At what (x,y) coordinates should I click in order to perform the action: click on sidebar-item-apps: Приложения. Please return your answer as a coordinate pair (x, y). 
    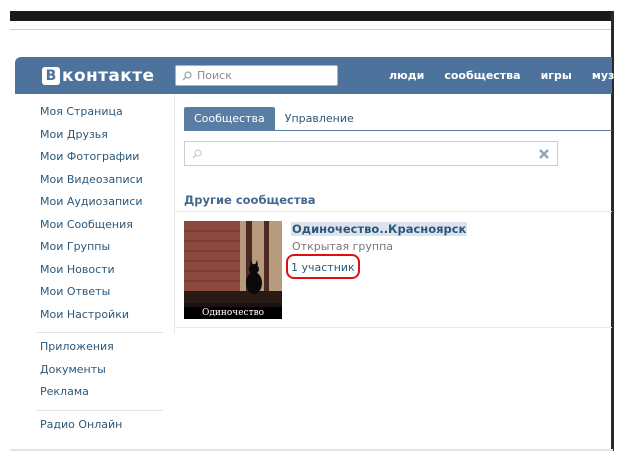
    Looking at the image, I should click on (105, 349).